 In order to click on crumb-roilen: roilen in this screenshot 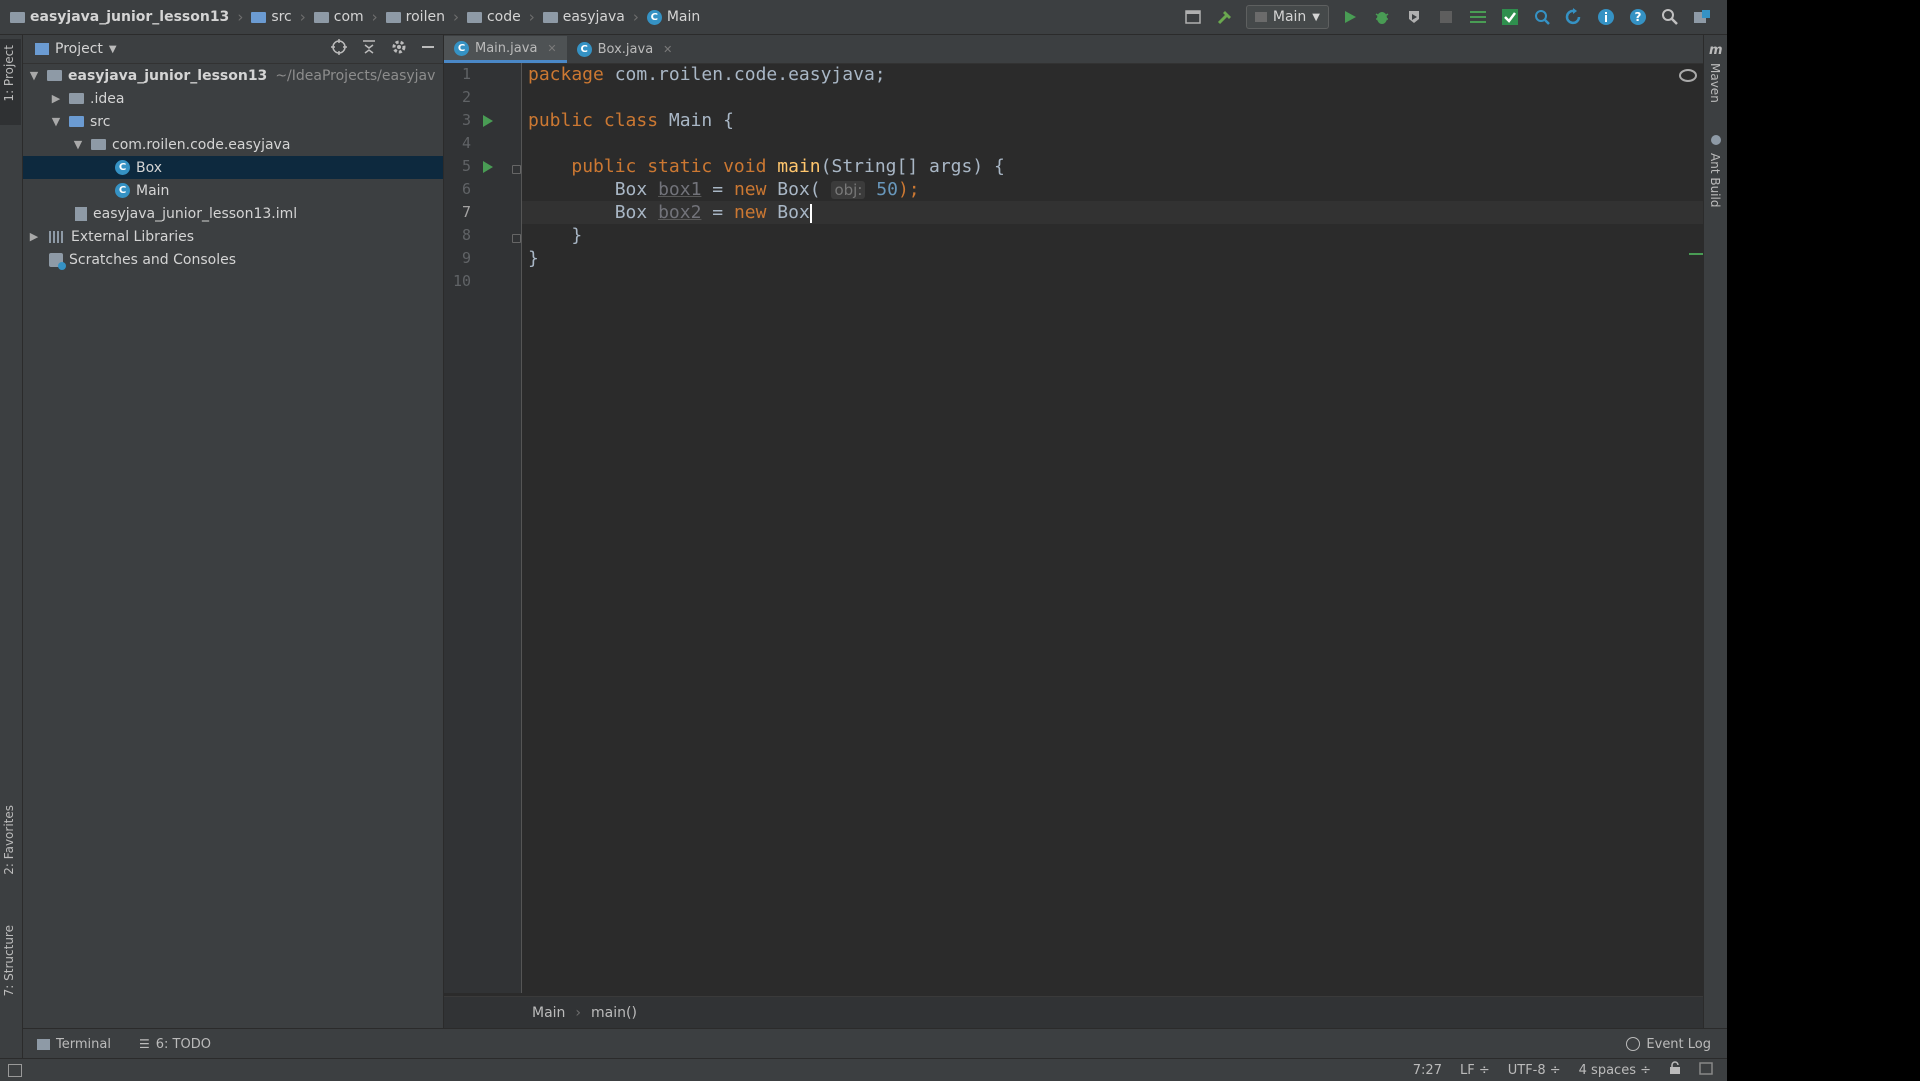, I will do `click(415, 17)`.